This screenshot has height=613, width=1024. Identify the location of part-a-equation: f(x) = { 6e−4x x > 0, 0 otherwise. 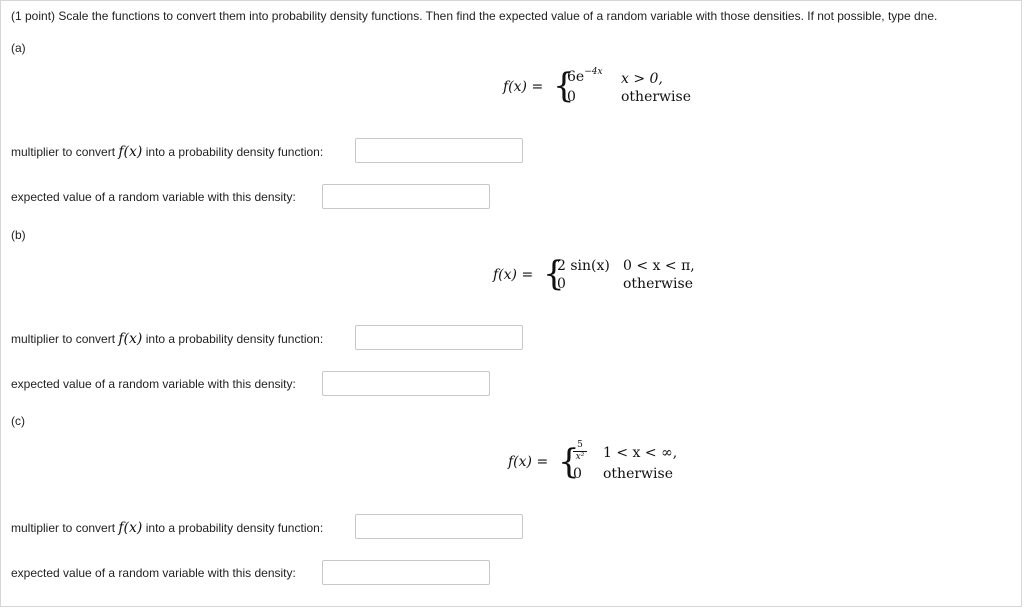
(603, 89).